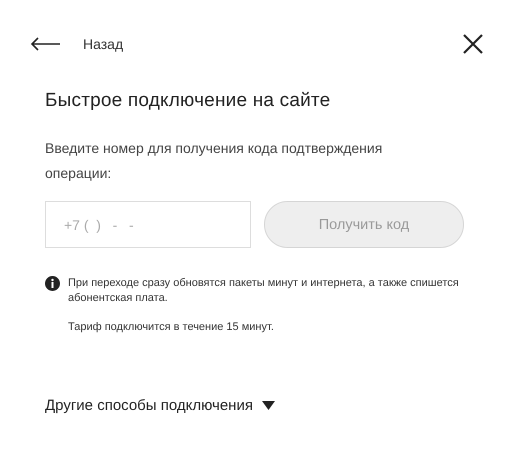 The height and width of the screenshot is (461, 514). Describe the element at coordinates (171, 327) in the screenshot. I see `note-text: Тариф подключится в течение 15 минут.` at that location.